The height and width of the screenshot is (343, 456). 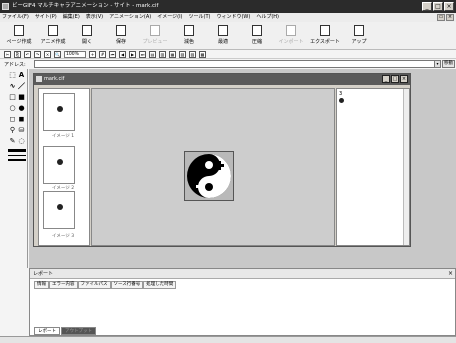 What do you see at coordinates (395, 79) in the screenshot?
I see `child-maximize-button: □` at bounding box center [395, 79].